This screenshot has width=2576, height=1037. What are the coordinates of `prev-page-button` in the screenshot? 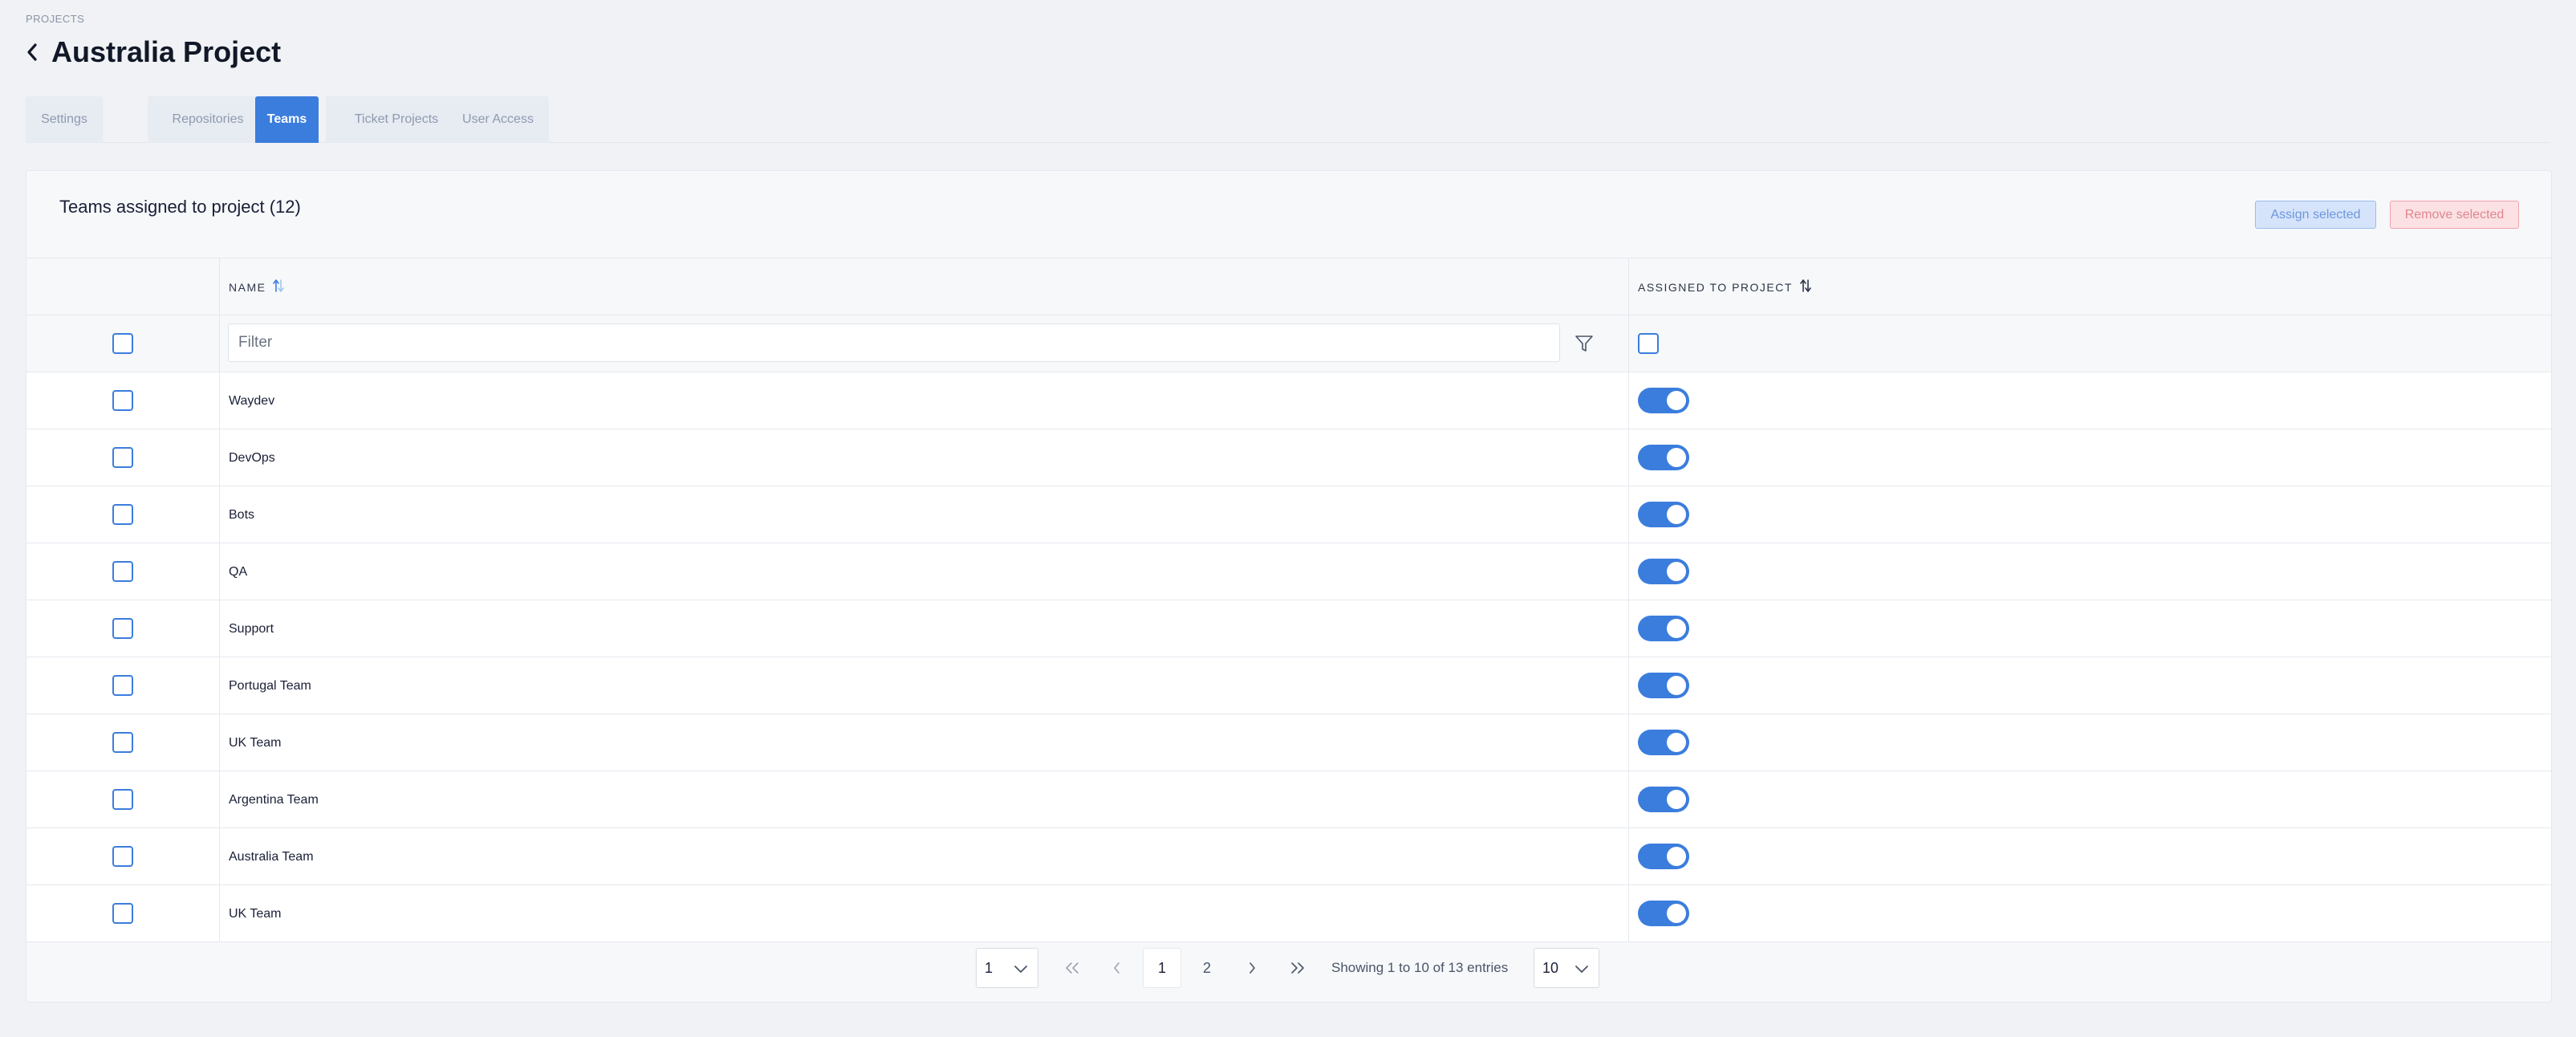 It's located at (1117, 968).